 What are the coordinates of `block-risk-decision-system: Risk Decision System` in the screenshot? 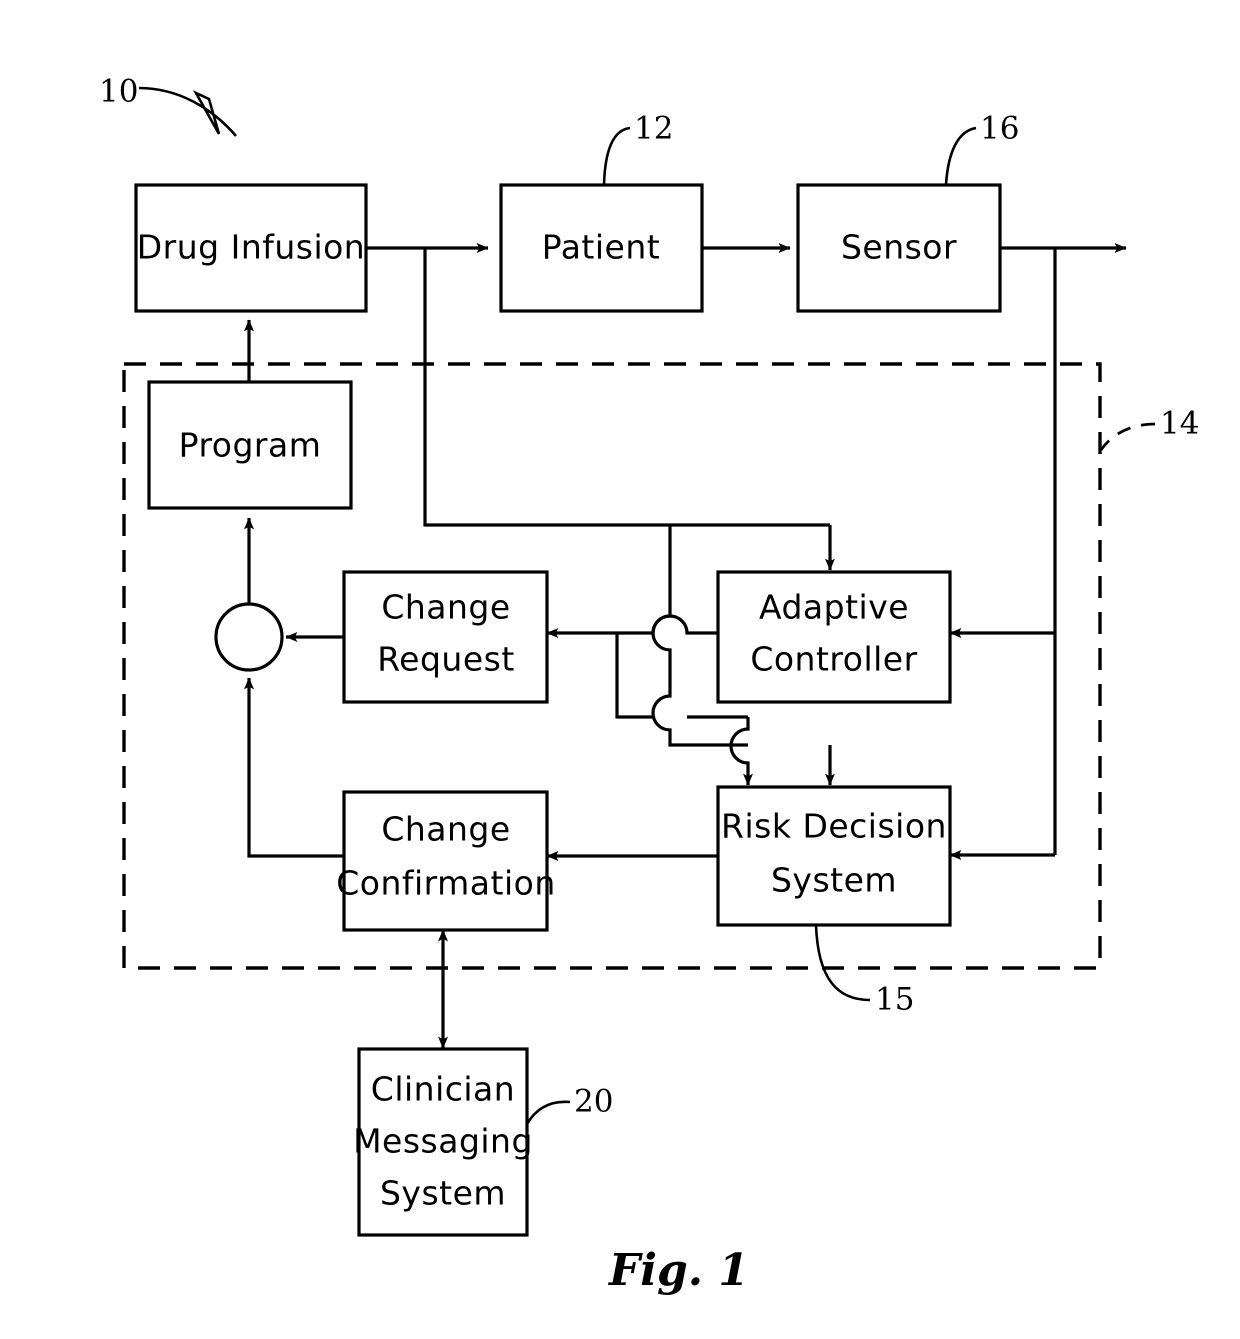 It's located at (834, 856).